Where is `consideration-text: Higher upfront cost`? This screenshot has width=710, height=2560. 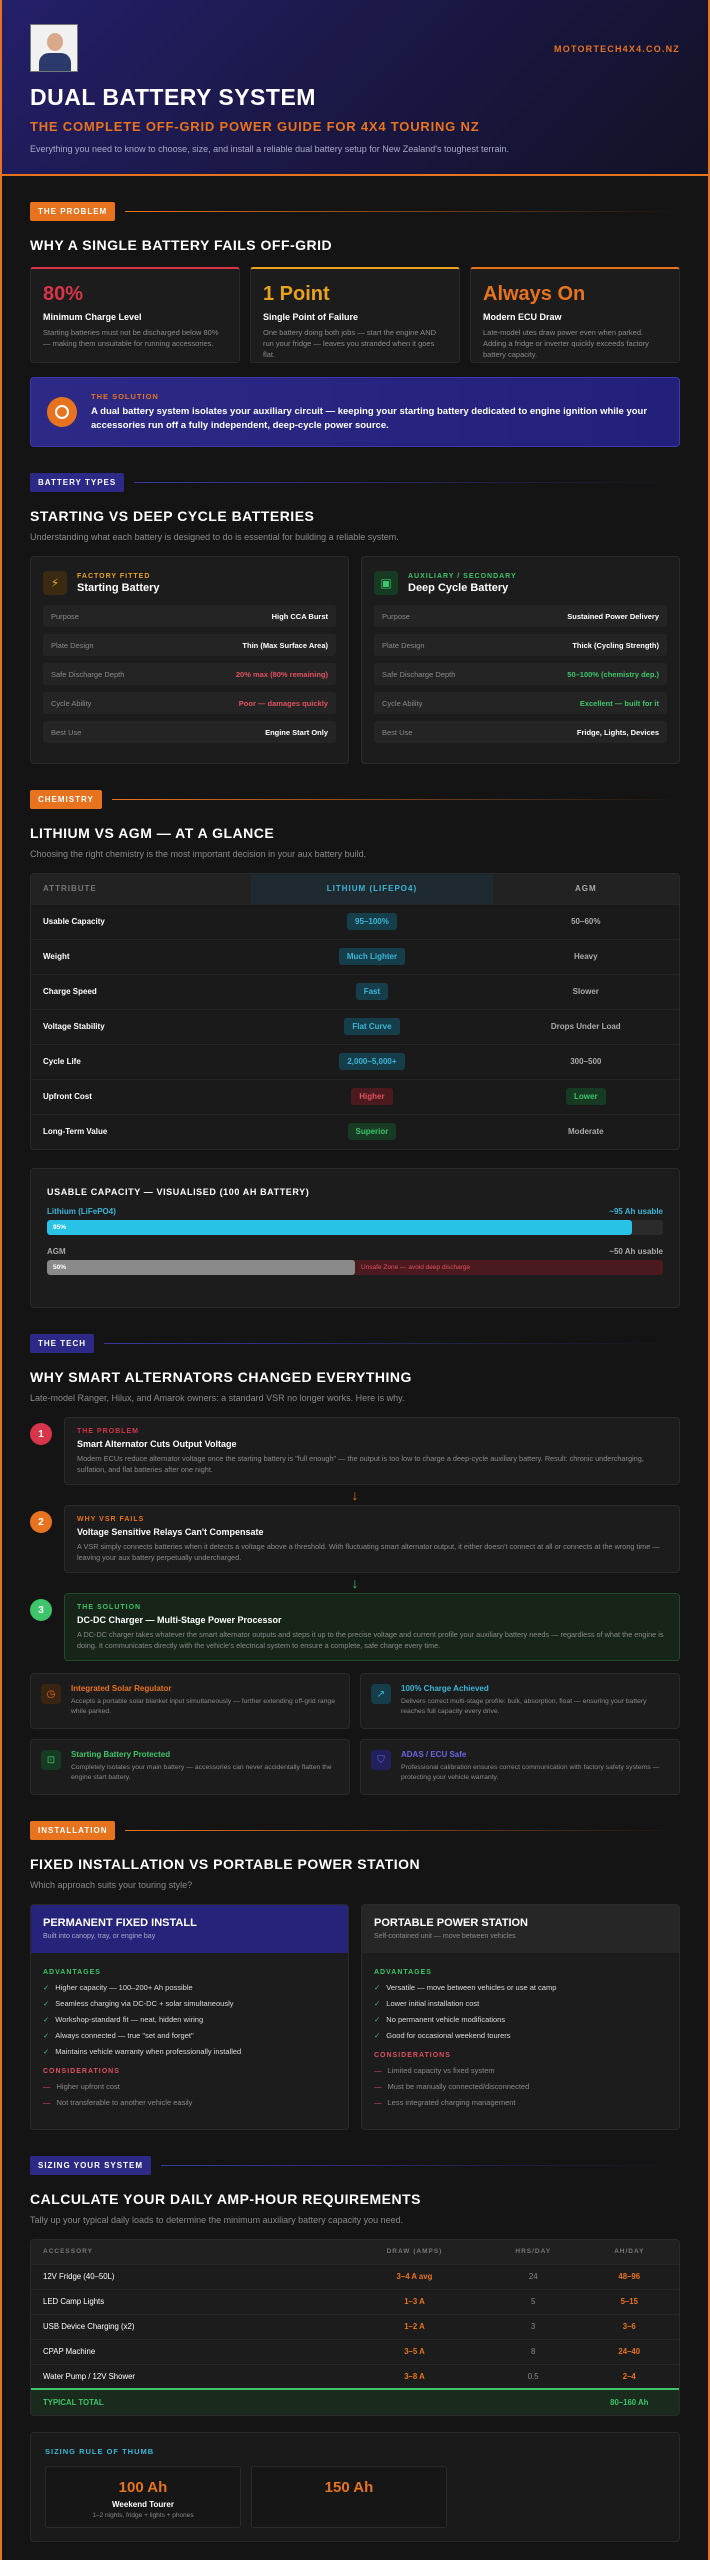 consideration-text: Higher upfront cost is located at coordinates (88, 2086).